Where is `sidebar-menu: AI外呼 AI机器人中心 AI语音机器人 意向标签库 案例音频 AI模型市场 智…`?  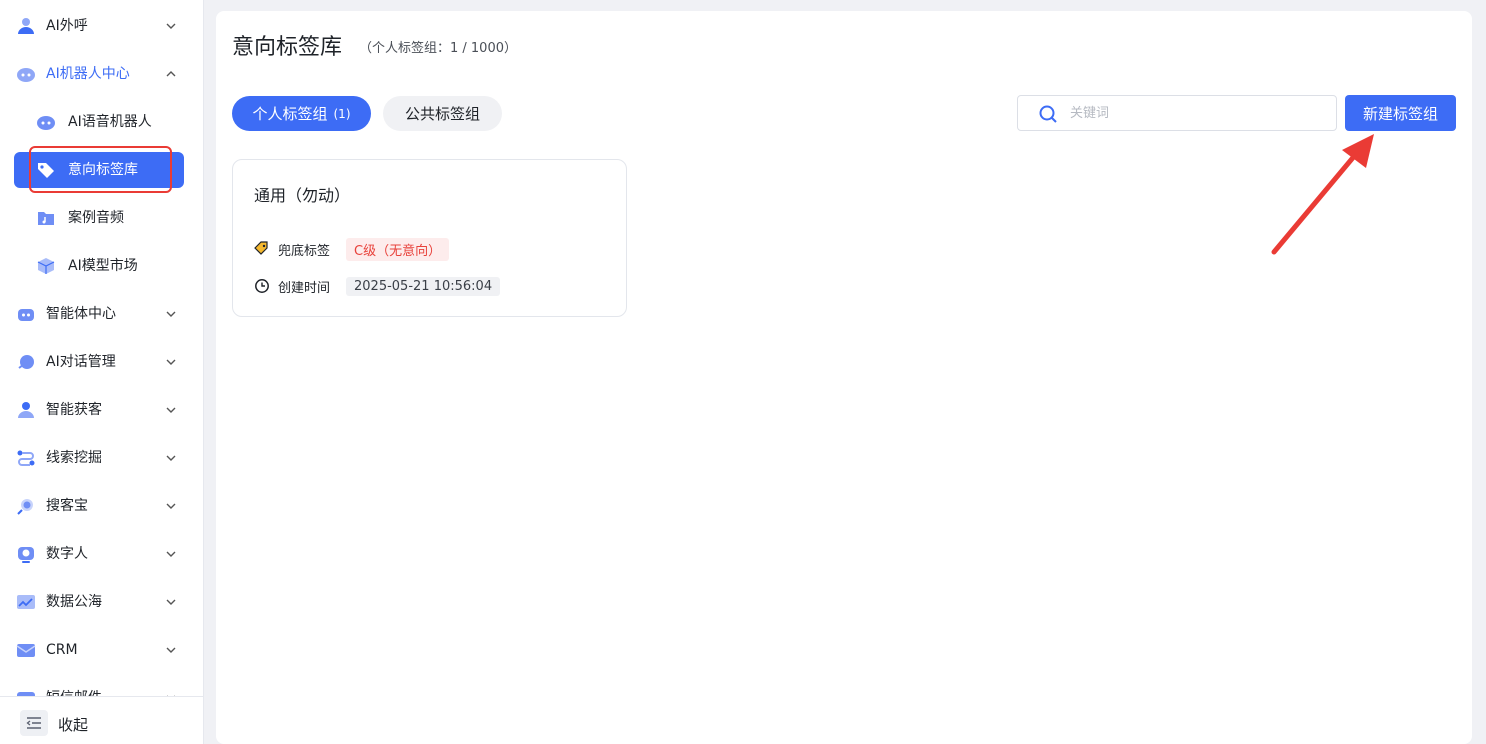 sidebar-menu: AI外呼 AI机器人中心 AI语音机器人 意向标签库 案例音频 AI模型市场 智… is located at coordinates (101, 348).